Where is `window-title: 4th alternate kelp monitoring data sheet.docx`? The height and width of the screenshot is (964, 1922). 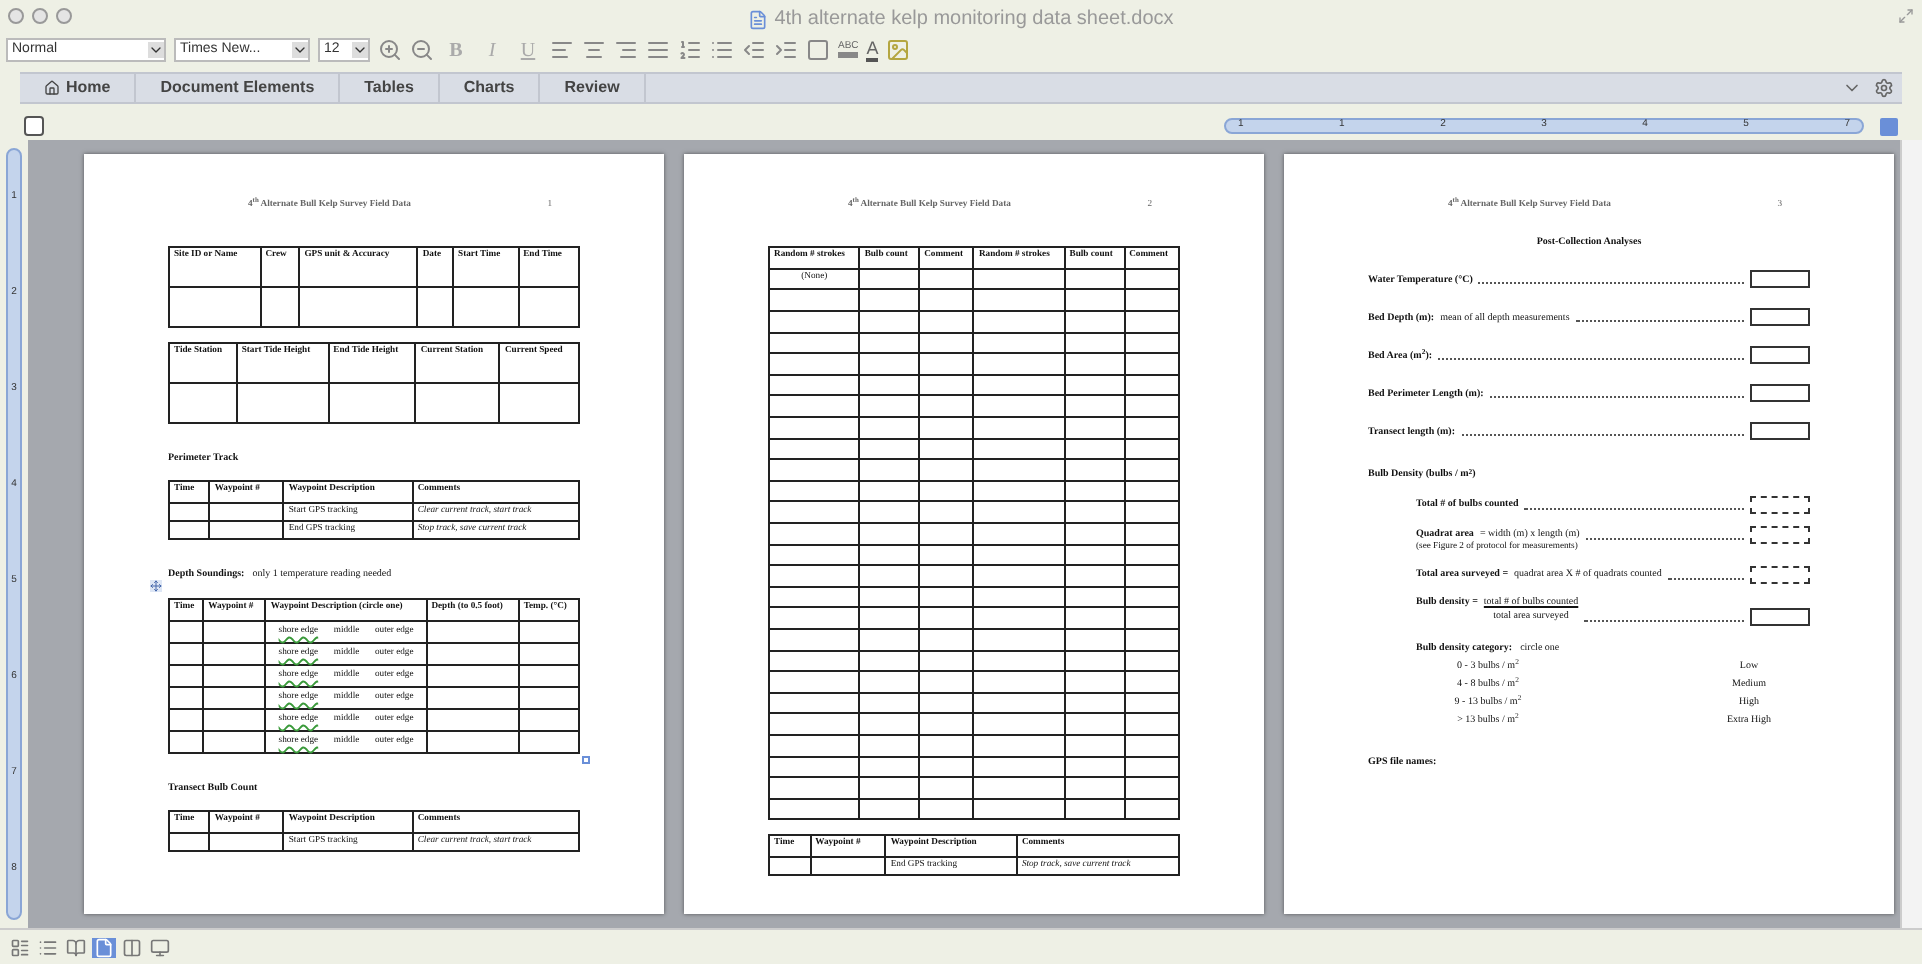 window-title: 4th alternate kelp monitoring data sheet.docx is located at coordinates (974, 20).